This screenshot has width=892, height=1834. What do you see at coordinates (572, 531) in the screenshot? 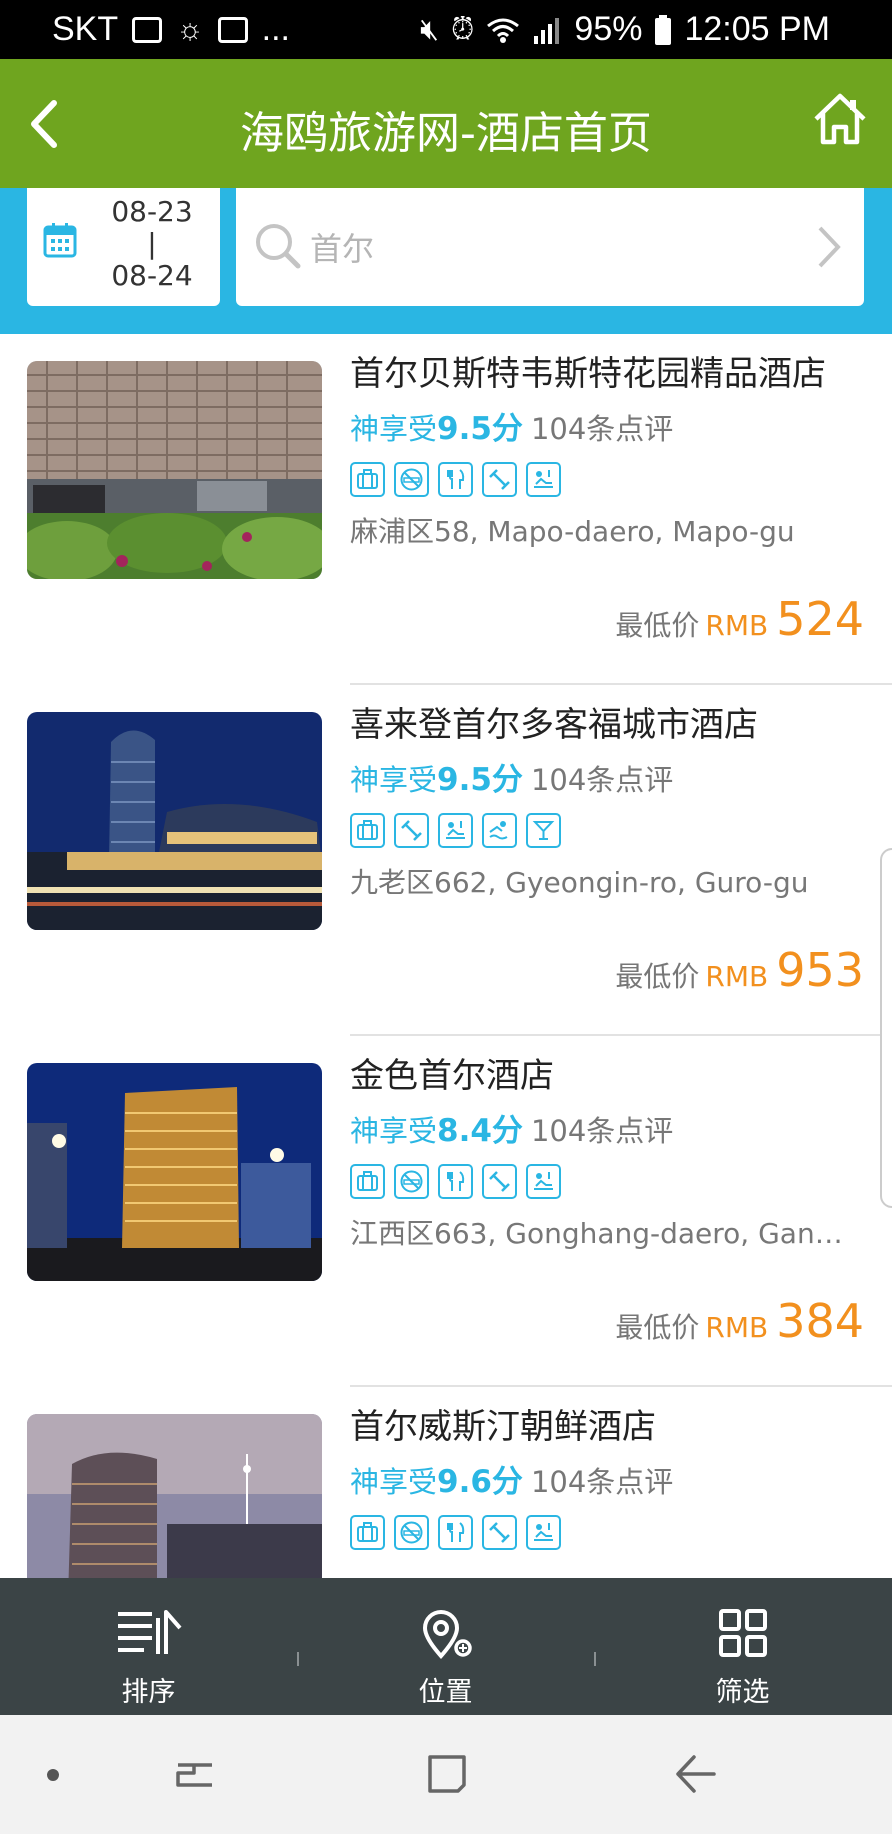
I see `hotel-address: 麻浦区58, Mapo-daero, Mapo-gu` at bounding box center [572, 531].